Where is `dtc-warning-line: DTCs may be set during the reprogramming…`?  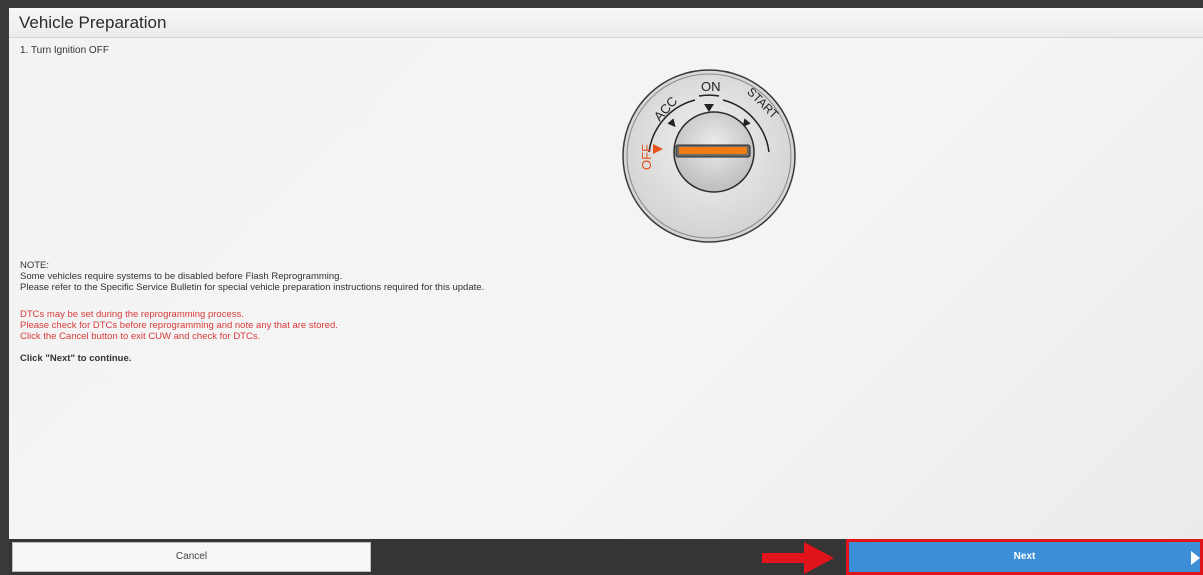 dtc-warning-line: DTCs may be set during the reprogramming… is located at coordinates (132, 314).